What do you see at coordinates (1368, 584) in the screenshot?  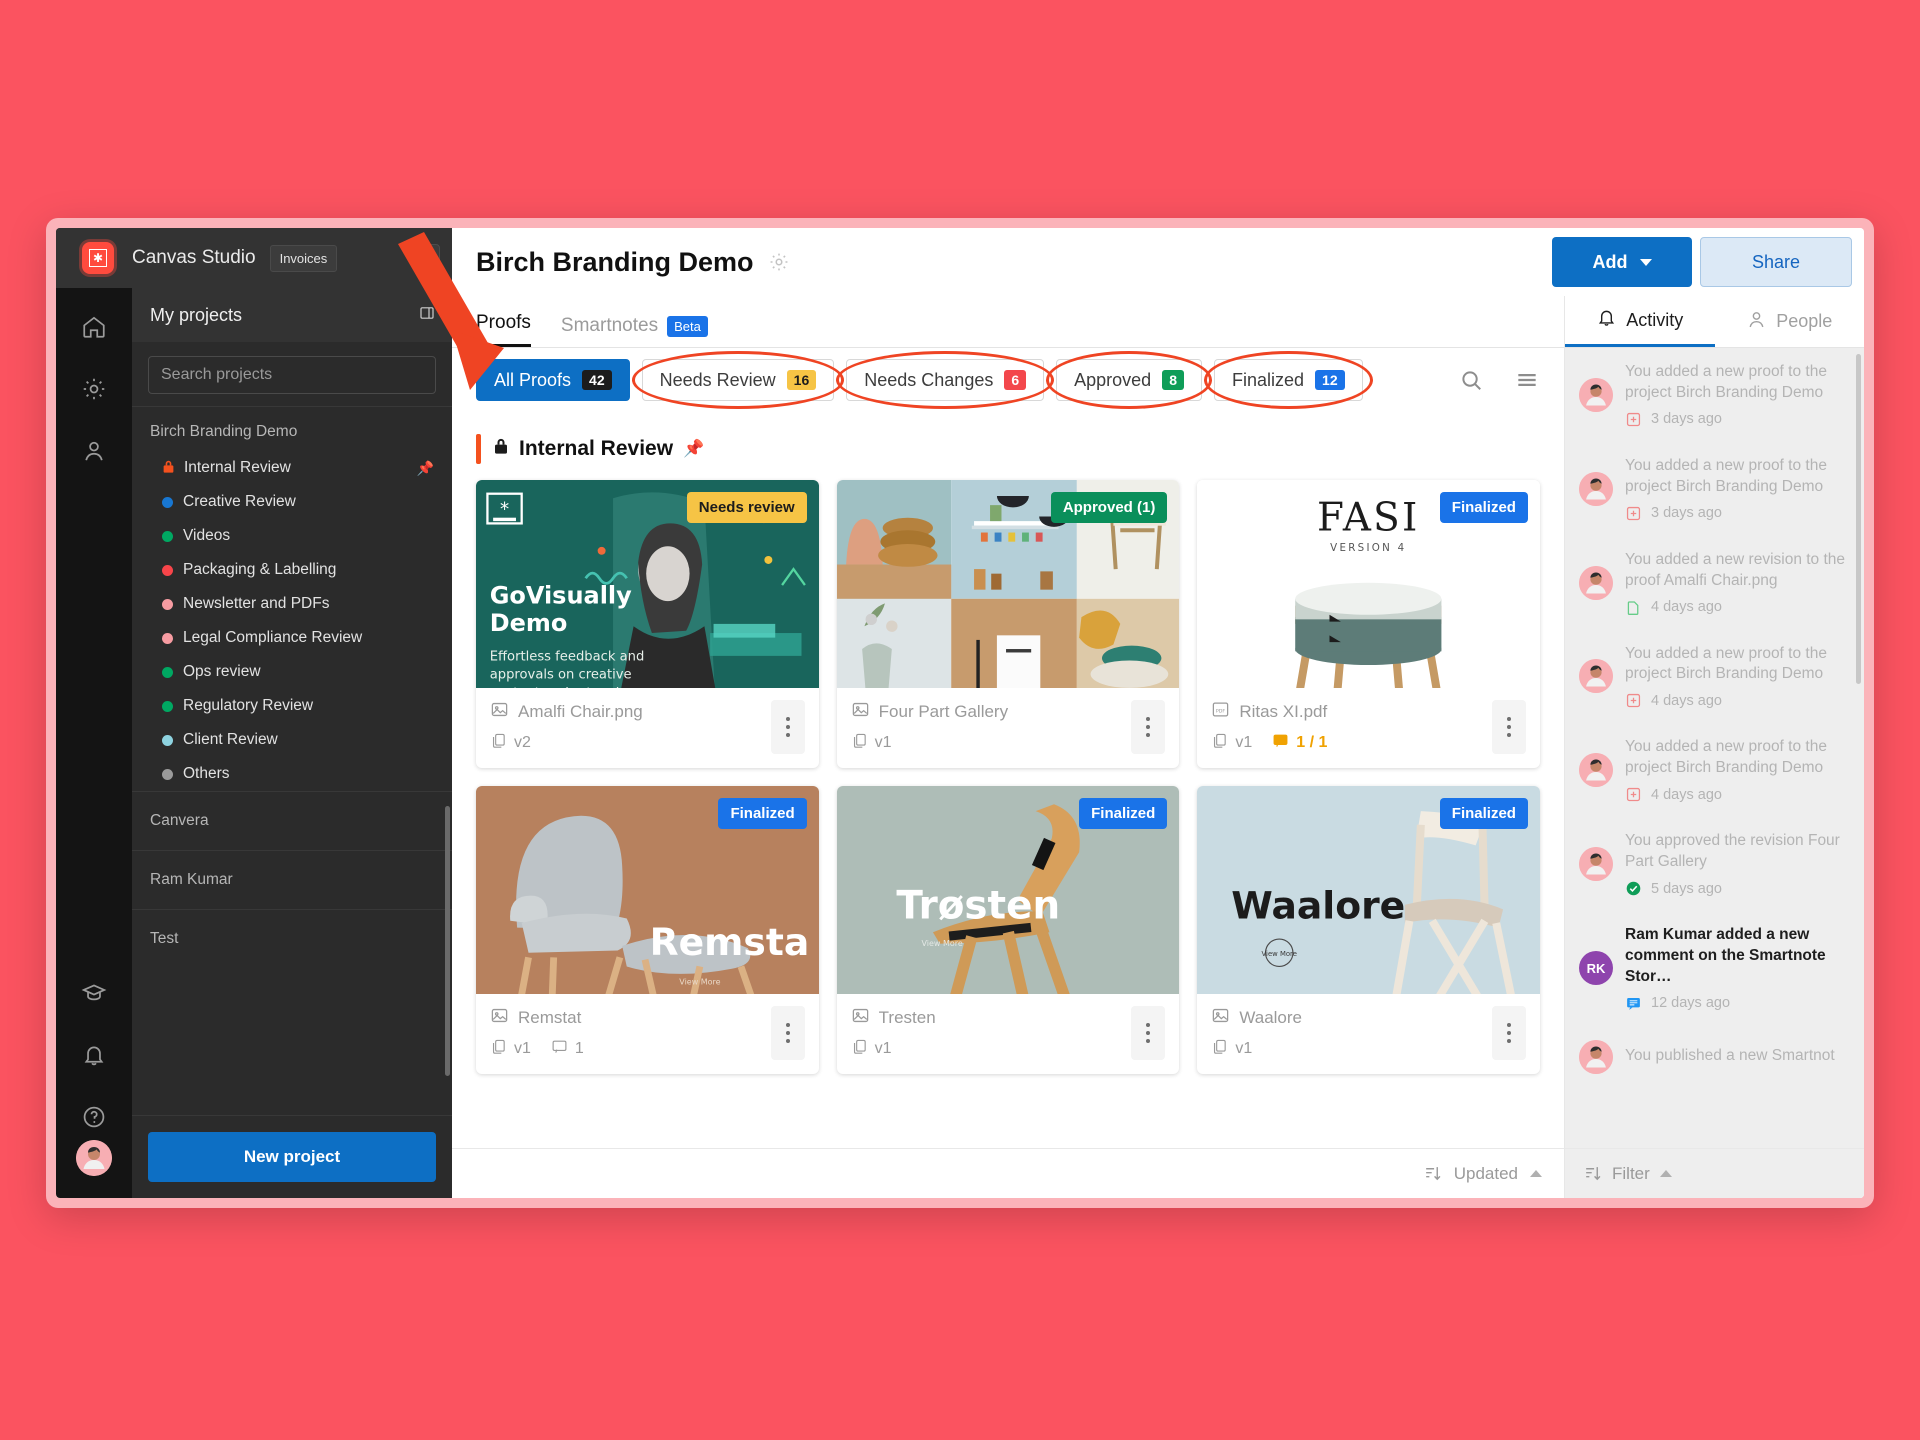 I see `proof-thumbnail: FASI VERSION 4 Finalized` at bounding box center [1368, 584].